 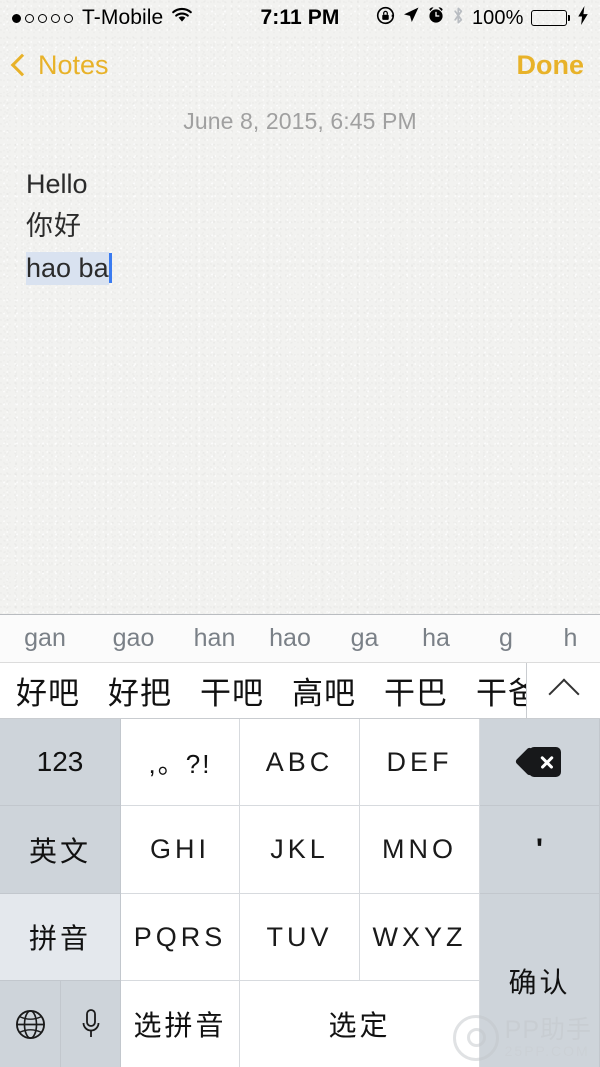 What do you see at coordinates (494, 690) in the screenshot?
I see `candidate-5: 干爸` at bounding box center [494, 690].